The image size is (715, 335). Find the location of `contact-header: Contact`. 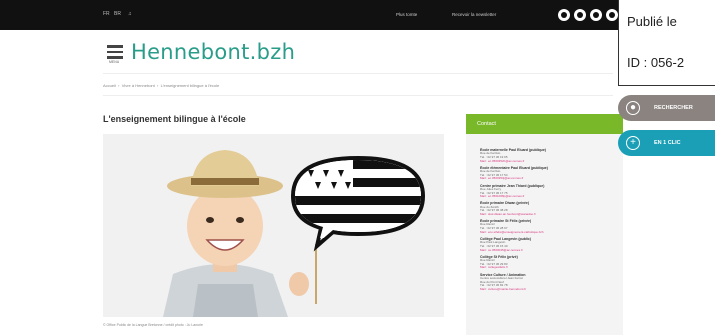

contact-header: Contact is located at coordinates (544, 124).